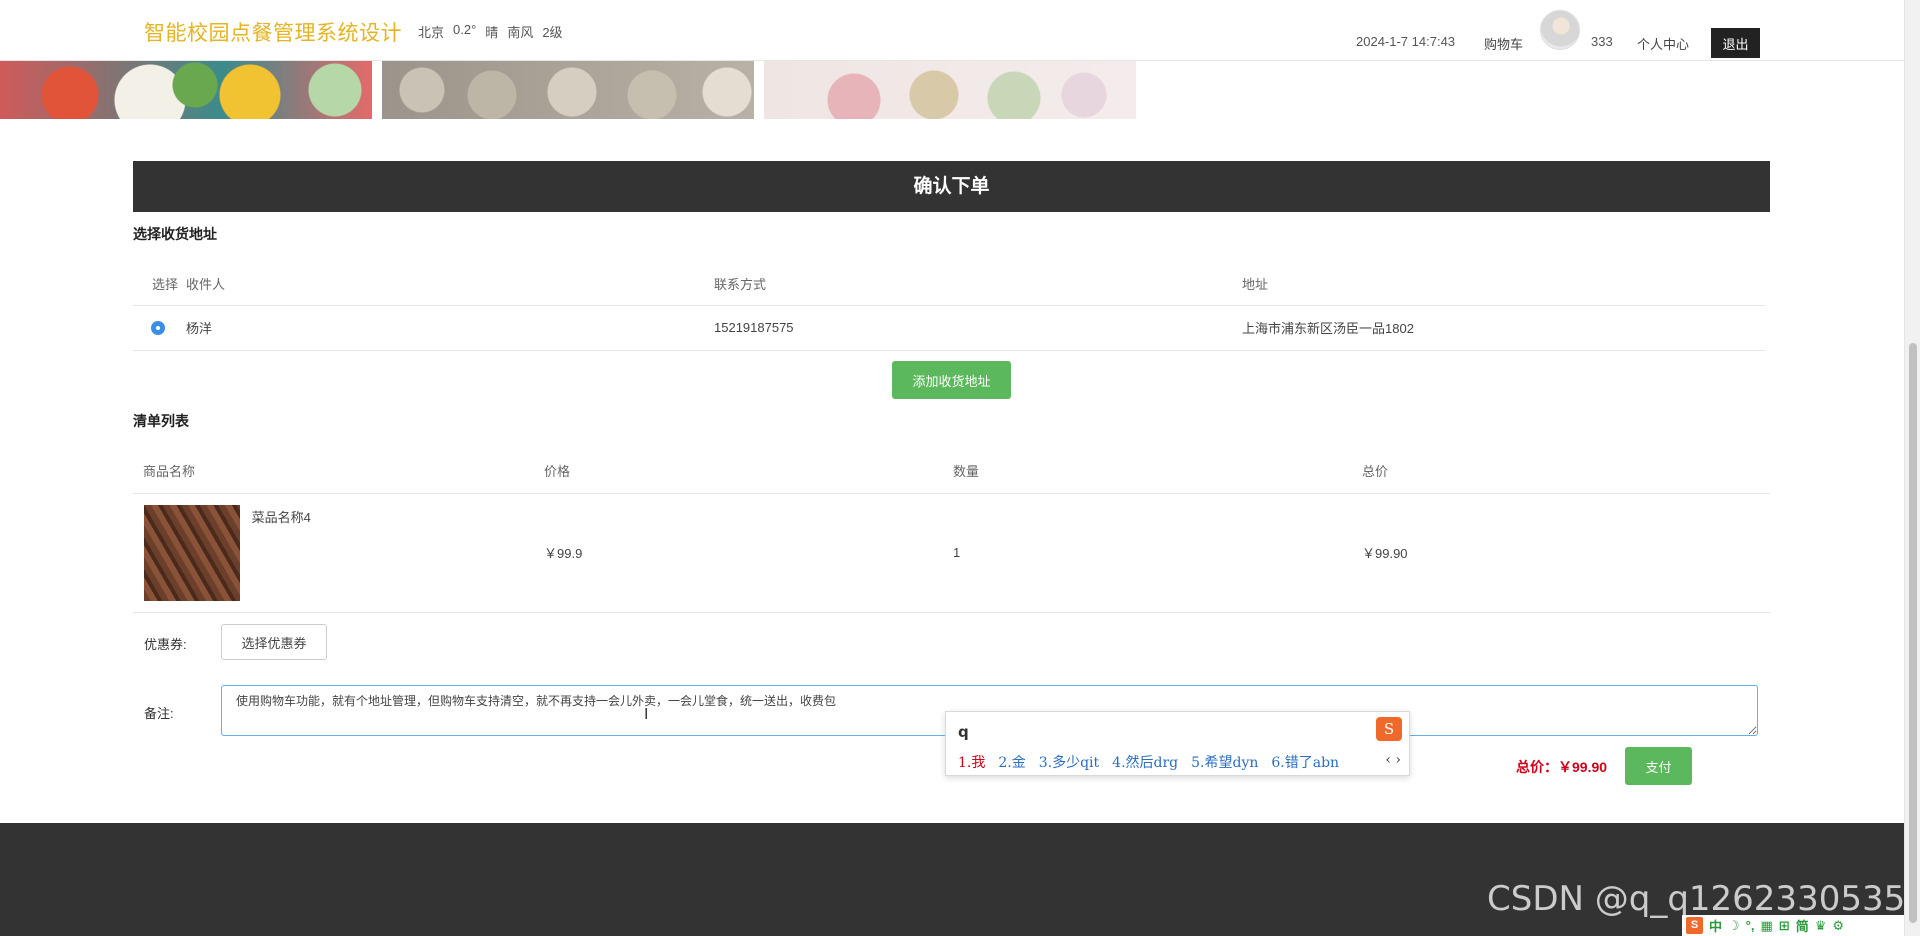 This screenshot has height=936, width=1920. Describe the element at coordinates (159, 713) in the screenshot. I see `remark-label: 备注:` at that location.